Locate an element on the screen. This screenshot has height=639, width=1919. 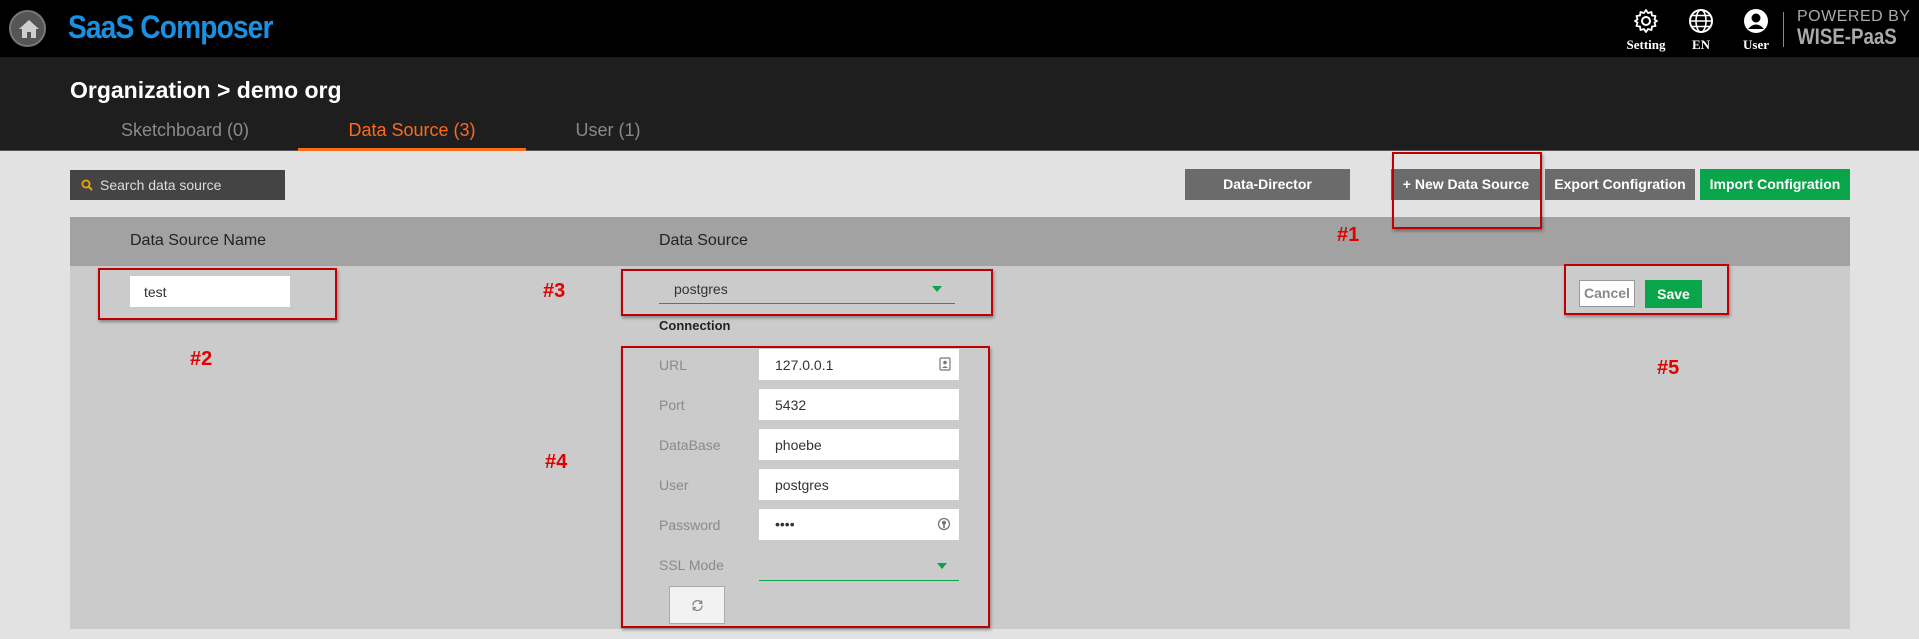
table-header is located at coordinates (960, 241).